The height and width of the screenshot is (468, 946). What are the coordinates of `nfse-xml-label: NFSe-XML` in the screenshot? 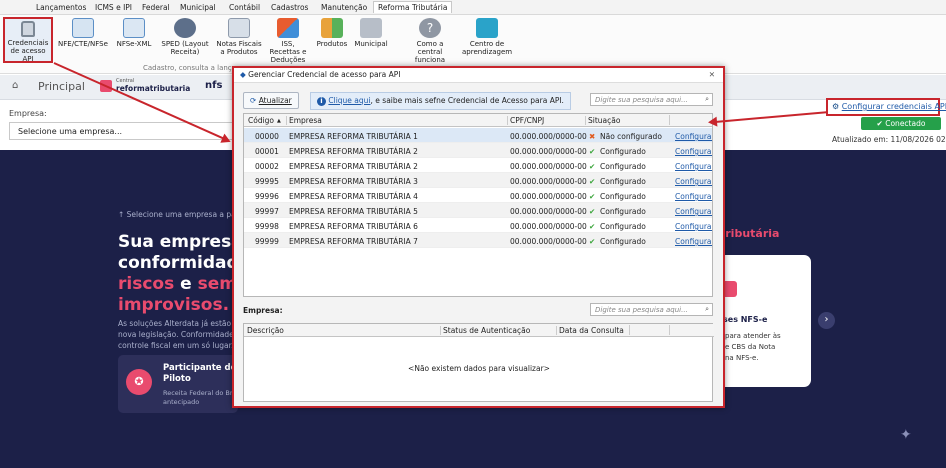 It's located at (134, 44).